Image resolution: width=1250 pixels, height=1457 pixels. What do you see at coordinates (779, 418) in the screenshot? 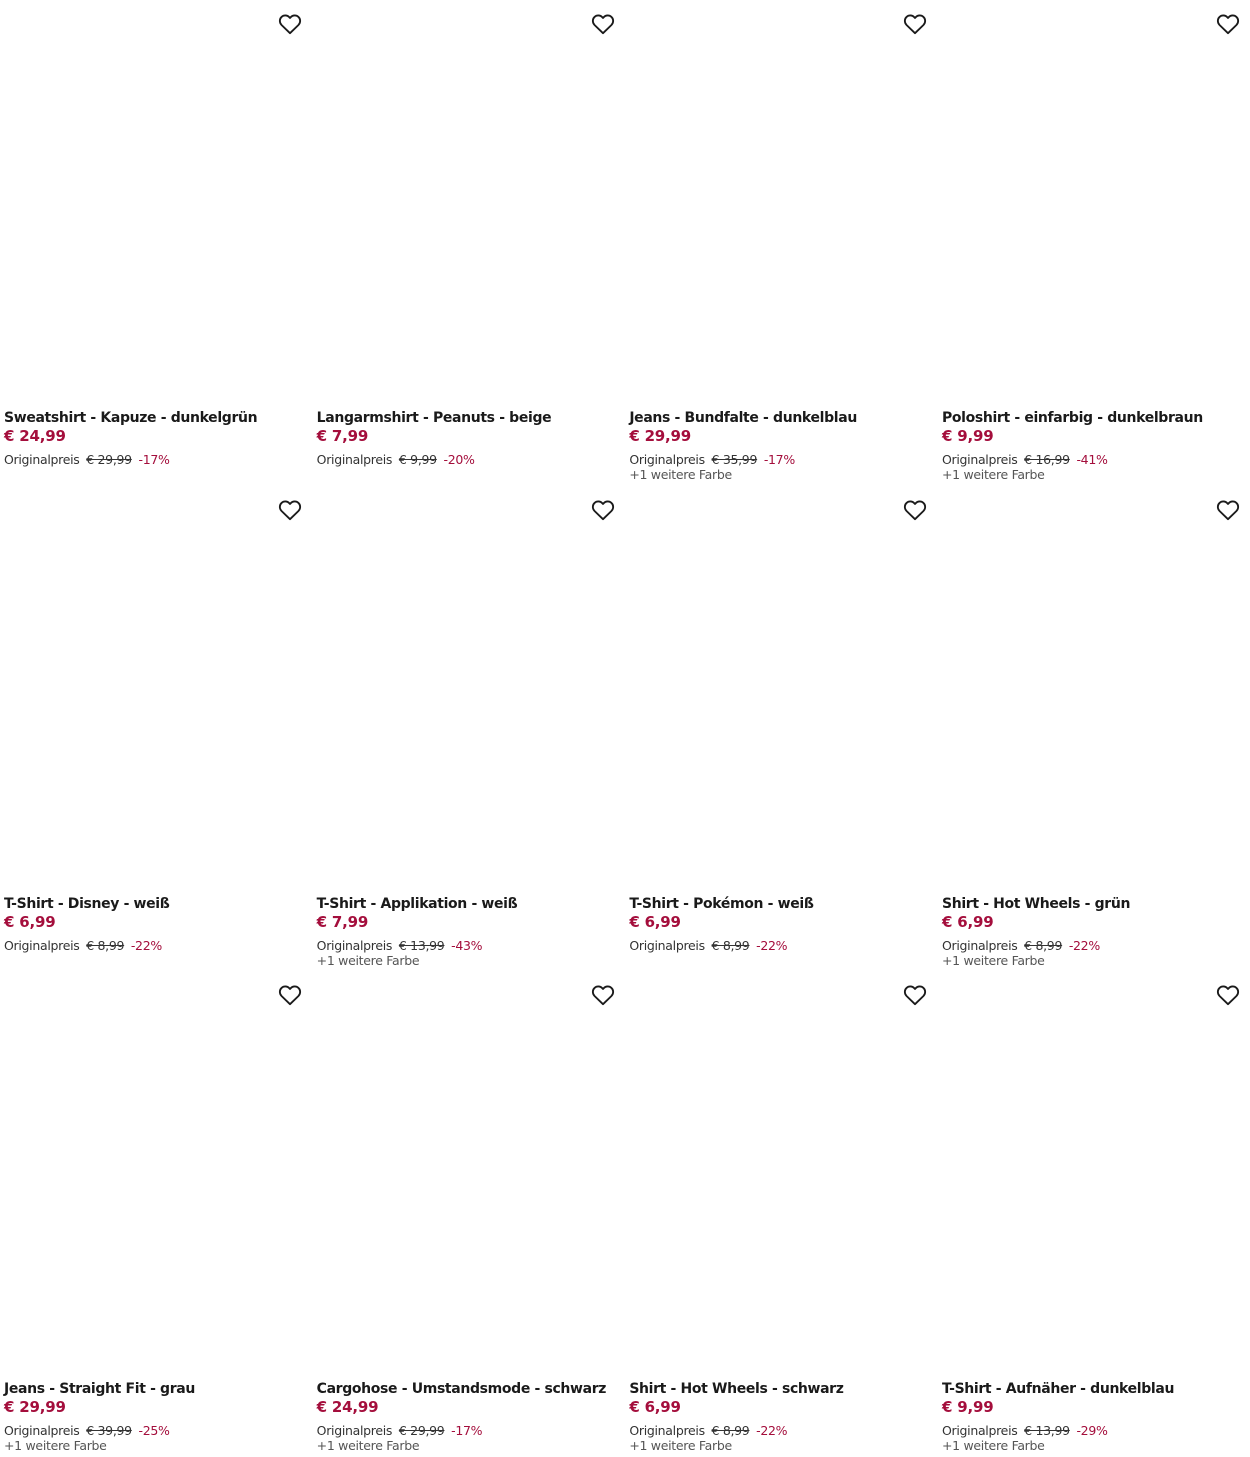
I see `product-name: Jeans - Bundfalte - dunkelblau` at bounding box center [779, 418].